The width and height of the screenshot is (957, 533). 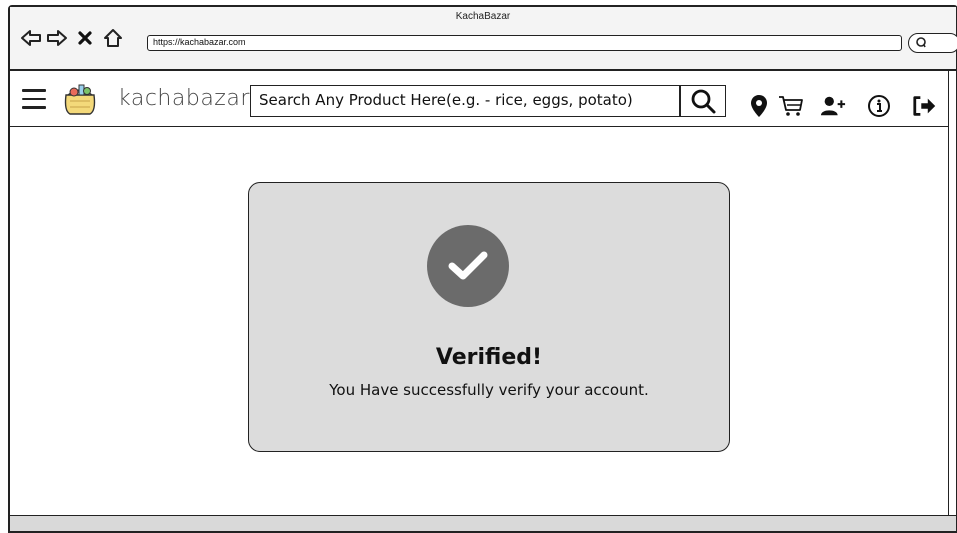 What do you see at coordinates (925, 106) in the screenshot?
I see `logout-icon` at bounding box center [925, 106].